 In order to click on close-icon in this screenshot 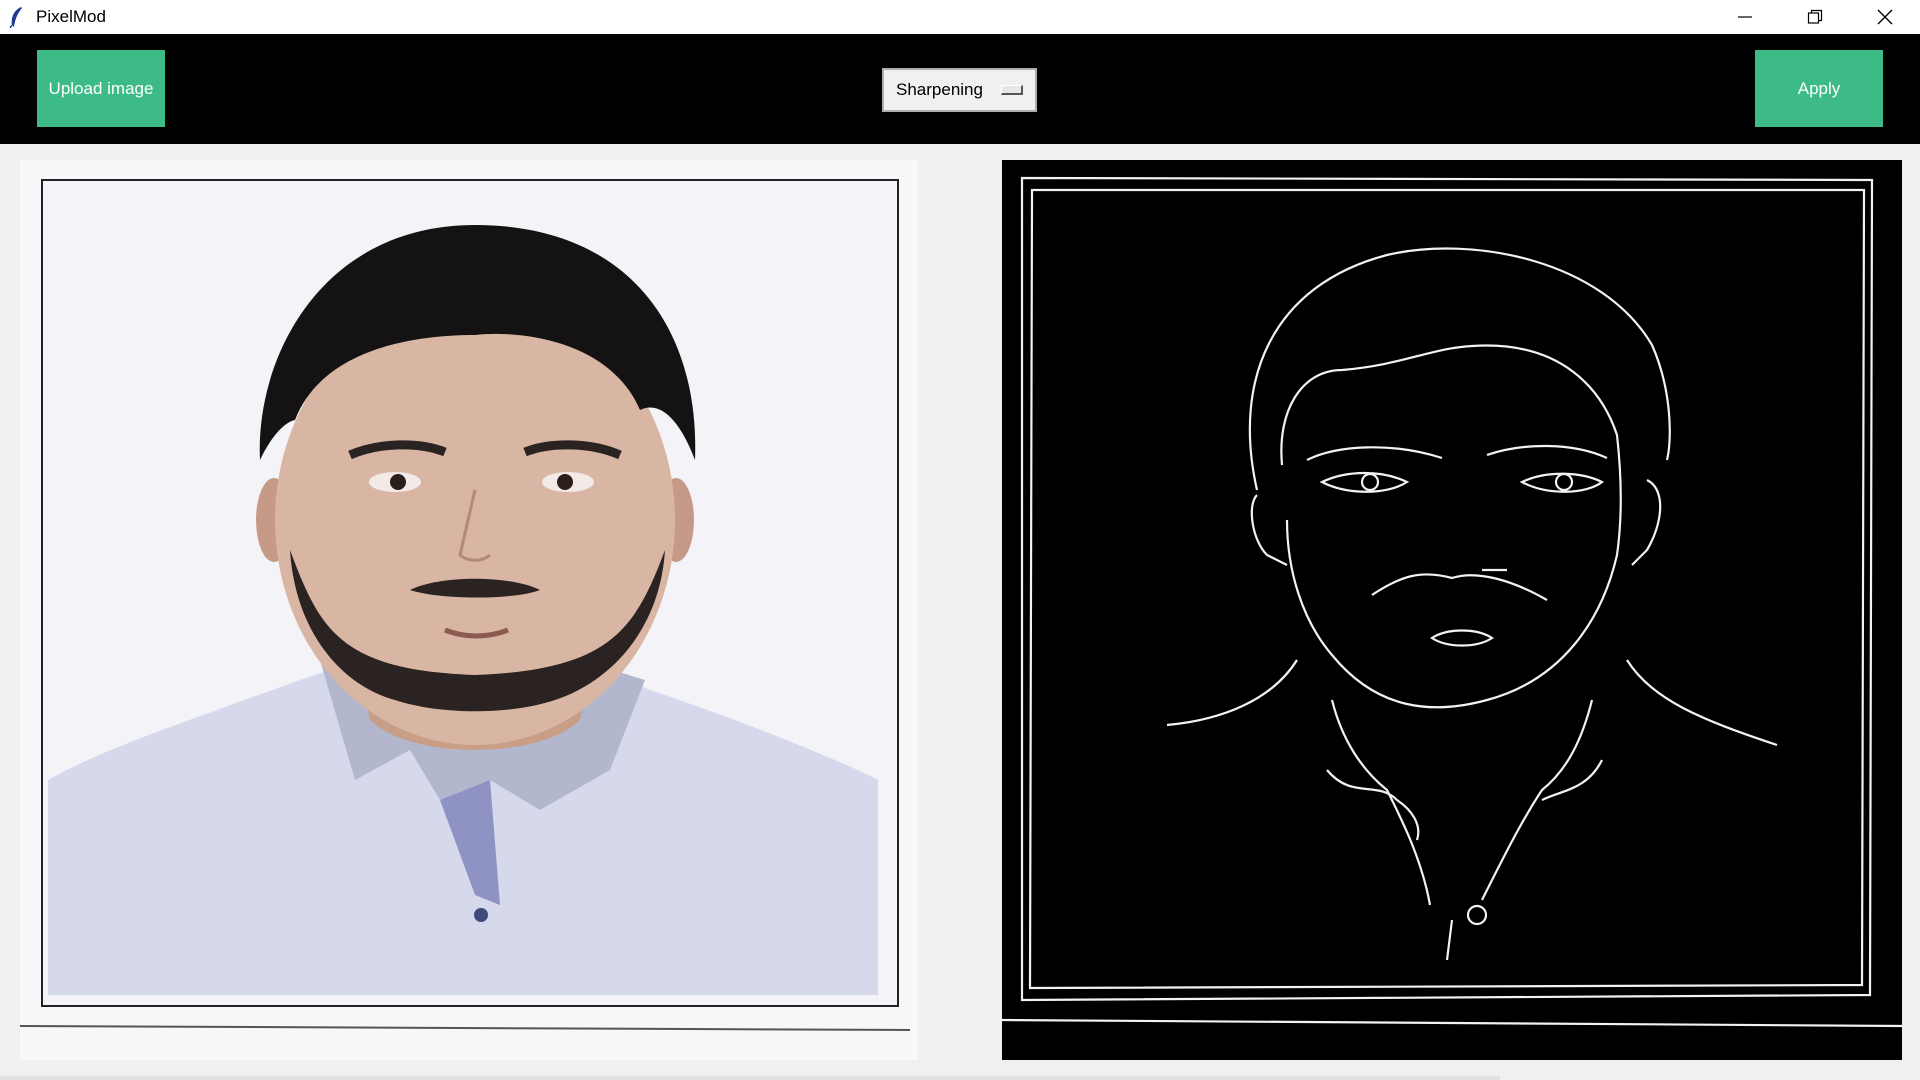, I will do `click(1885, 17)`.